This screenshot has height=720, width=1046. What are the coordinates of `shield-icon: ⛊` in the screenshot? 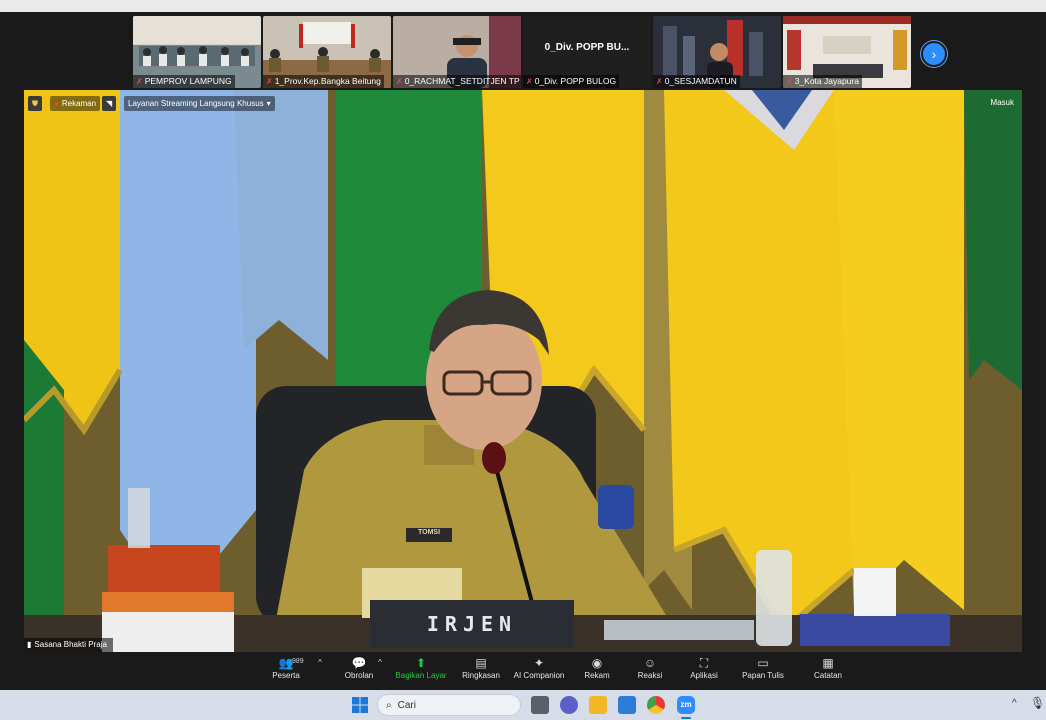 It's located at (35, 103).